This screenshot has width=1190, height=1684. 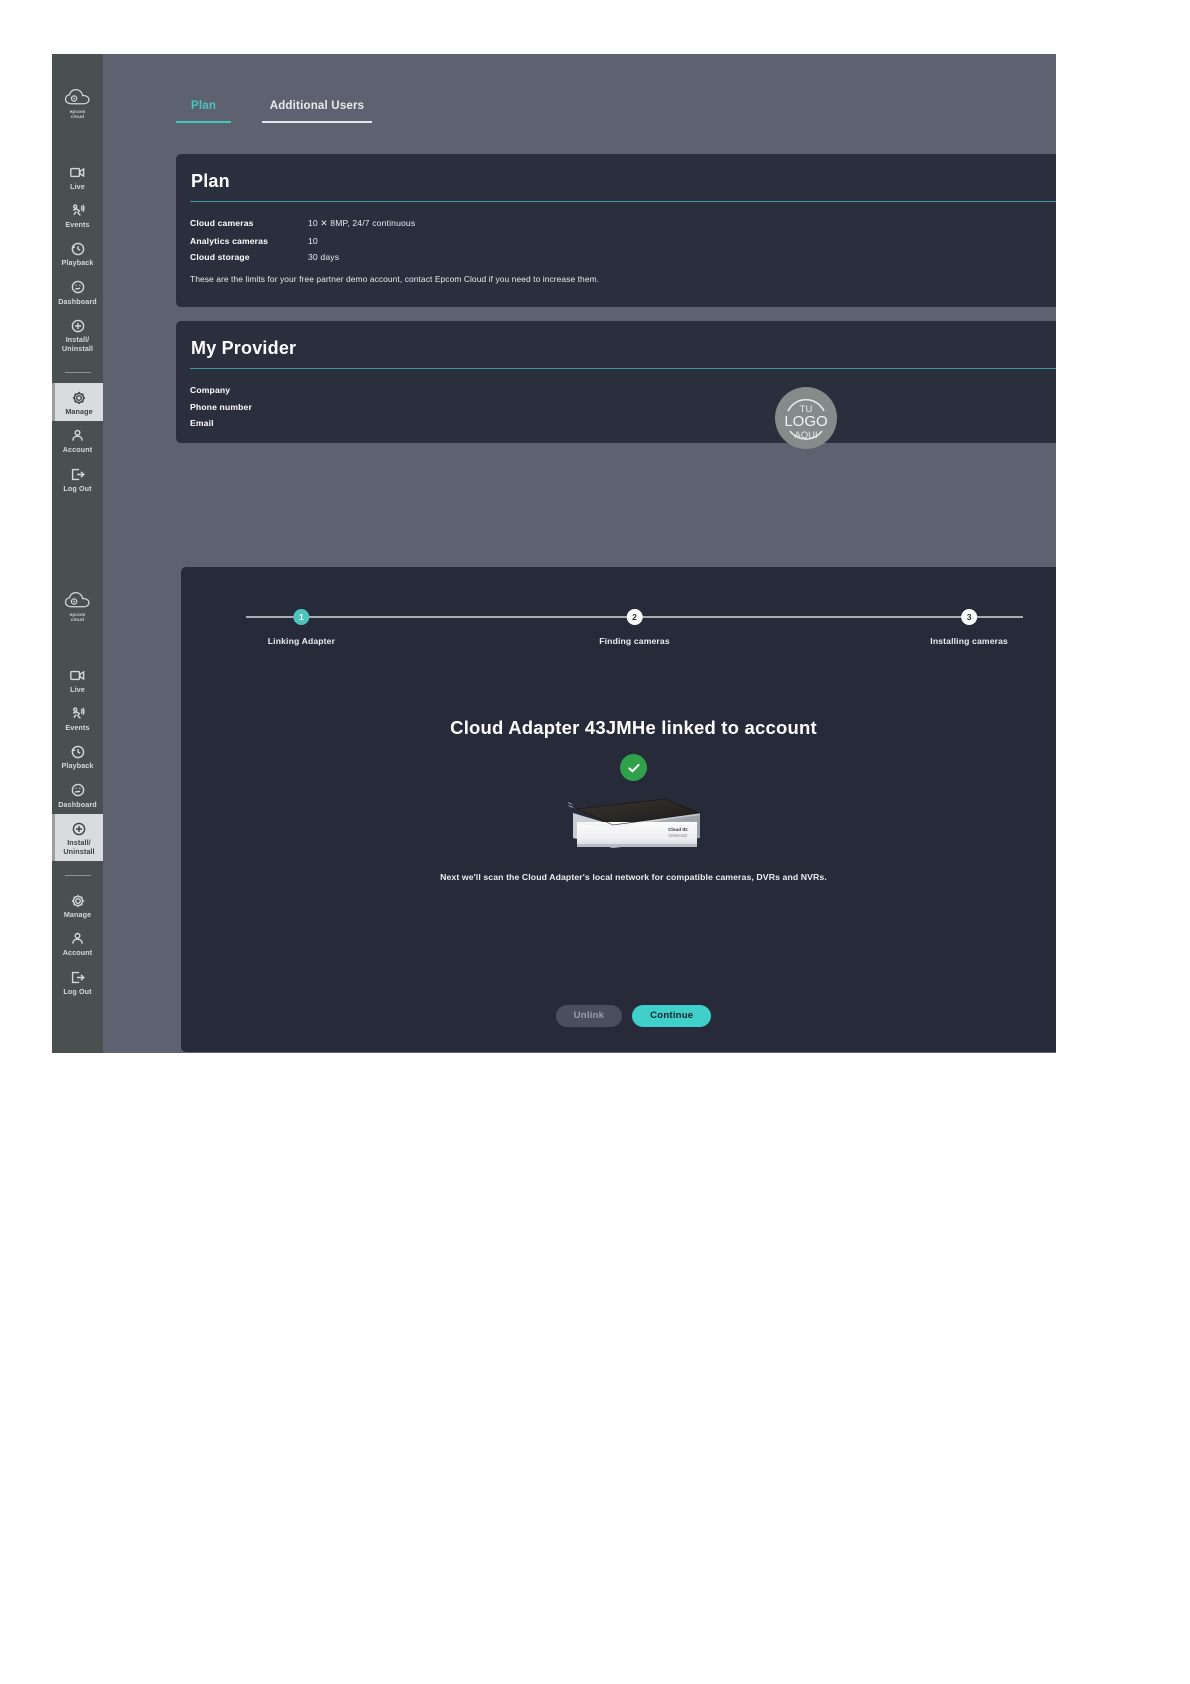 I want to click on sidebar-item-label: Events, so click(x=77, y=224).